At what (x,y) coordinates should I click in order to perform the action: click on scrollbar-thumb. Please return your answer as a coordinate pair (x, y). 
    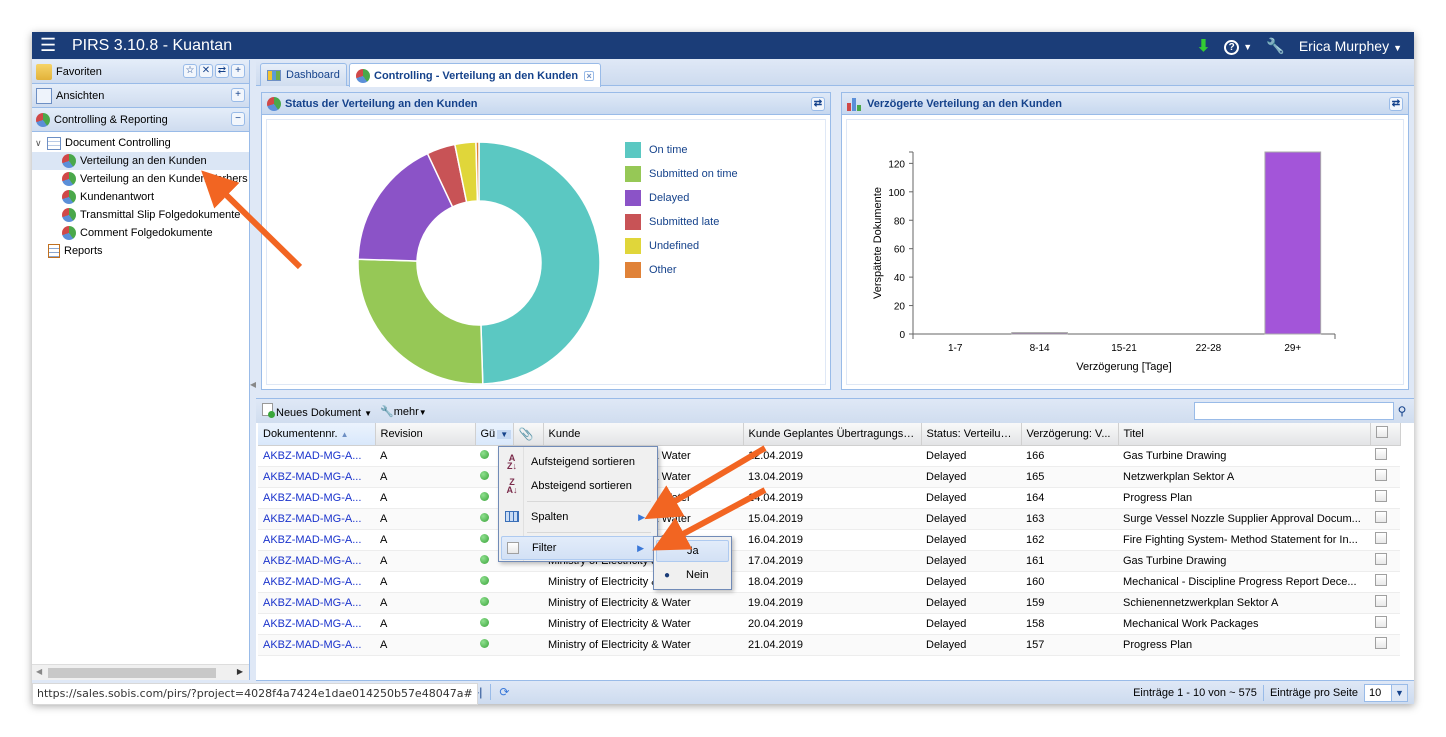
    Looking at the image, I should click on (132, 673).